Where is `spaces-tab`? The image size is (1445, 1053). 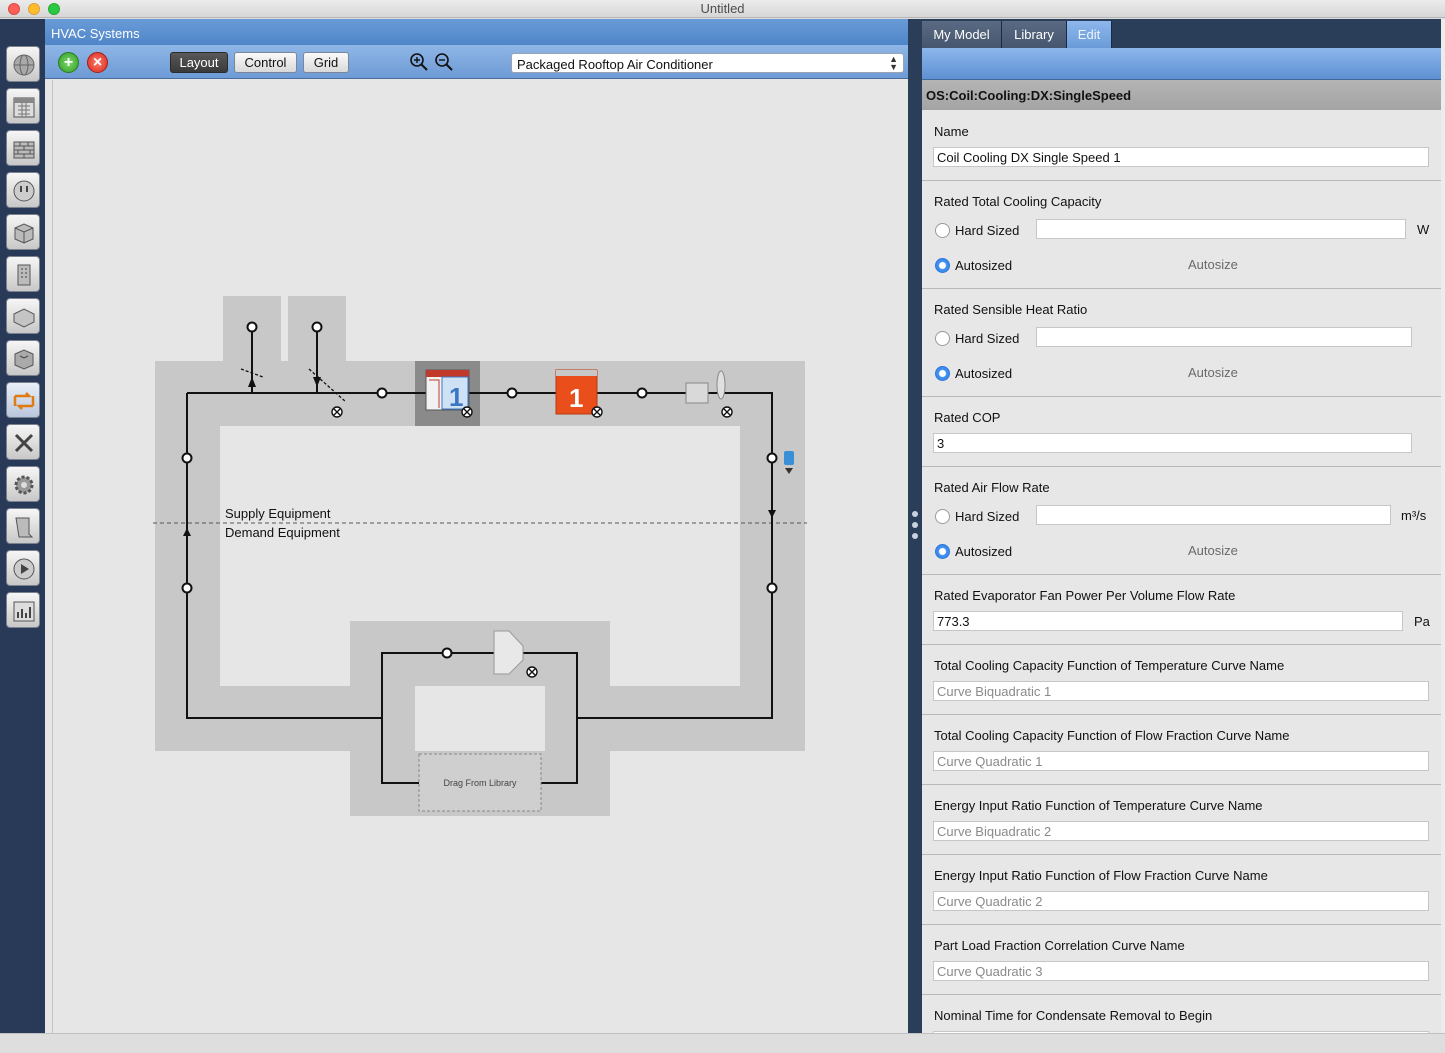 spaces-tab is located at coordinates (23, 358).